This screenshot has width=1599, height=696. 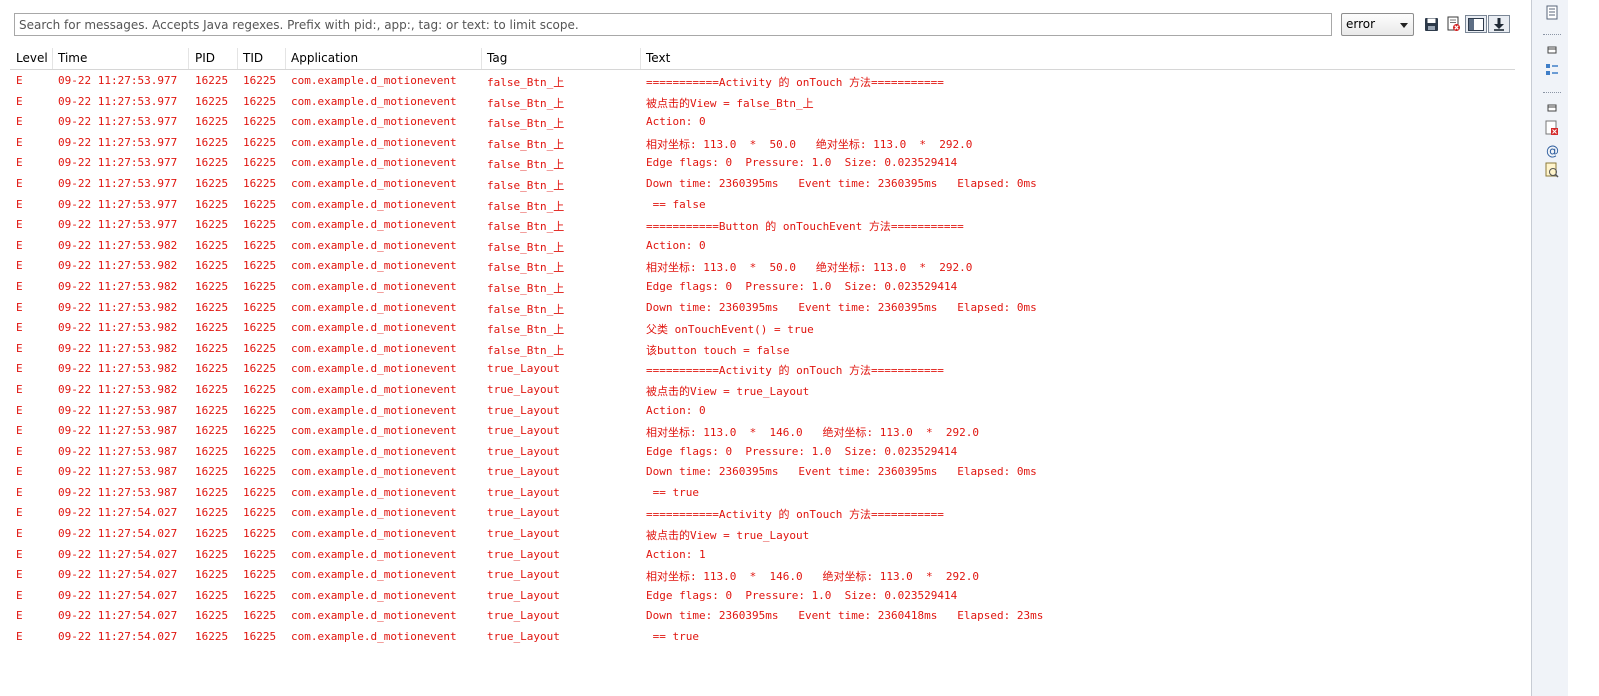 What do you see at coordinates (1377, 24) in the screenshot?
I see `log-level-select: error` at bounding box center [1377, 24].